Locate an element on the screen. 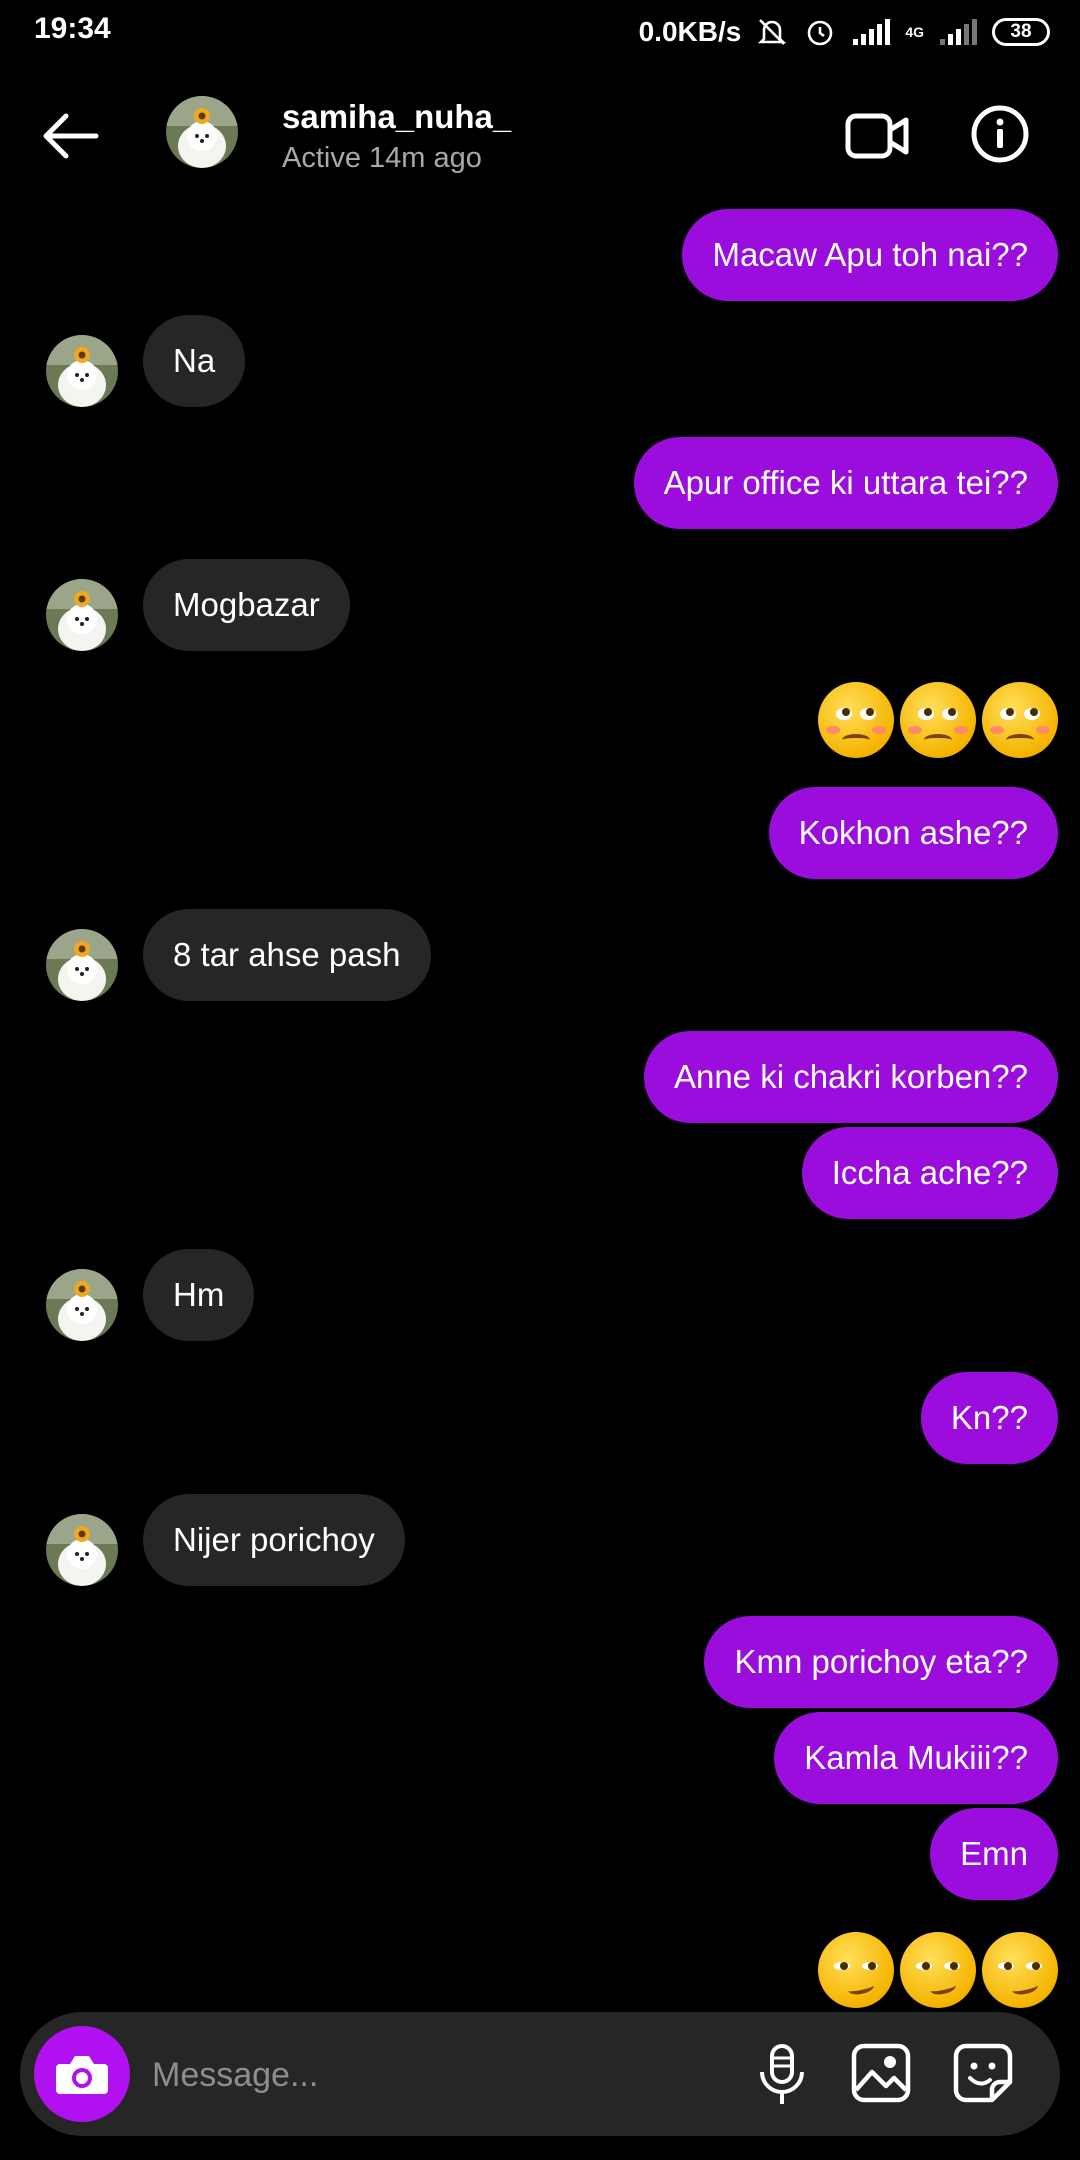  incoming-message: 8 tar ahse pash is located at coordinates (287, 955).